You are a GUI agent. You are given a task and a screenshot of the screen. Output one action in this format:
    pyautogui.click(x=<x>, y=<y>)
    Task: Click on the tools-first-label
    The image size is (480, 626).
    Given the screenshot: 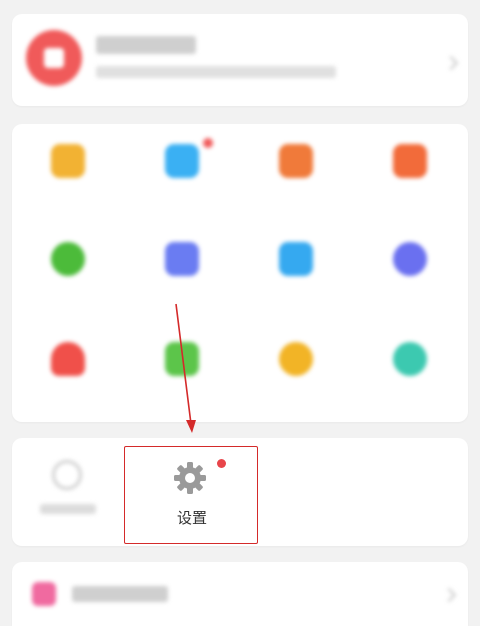 What is the action you would take?
    pyautogui.click(x=68, y=509)
    